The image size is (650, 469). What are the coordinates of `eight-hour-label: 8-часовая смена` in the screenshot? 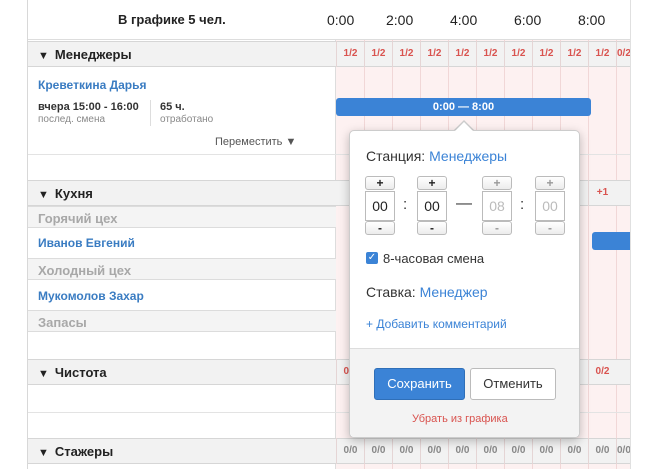 It's located at (433, 258).